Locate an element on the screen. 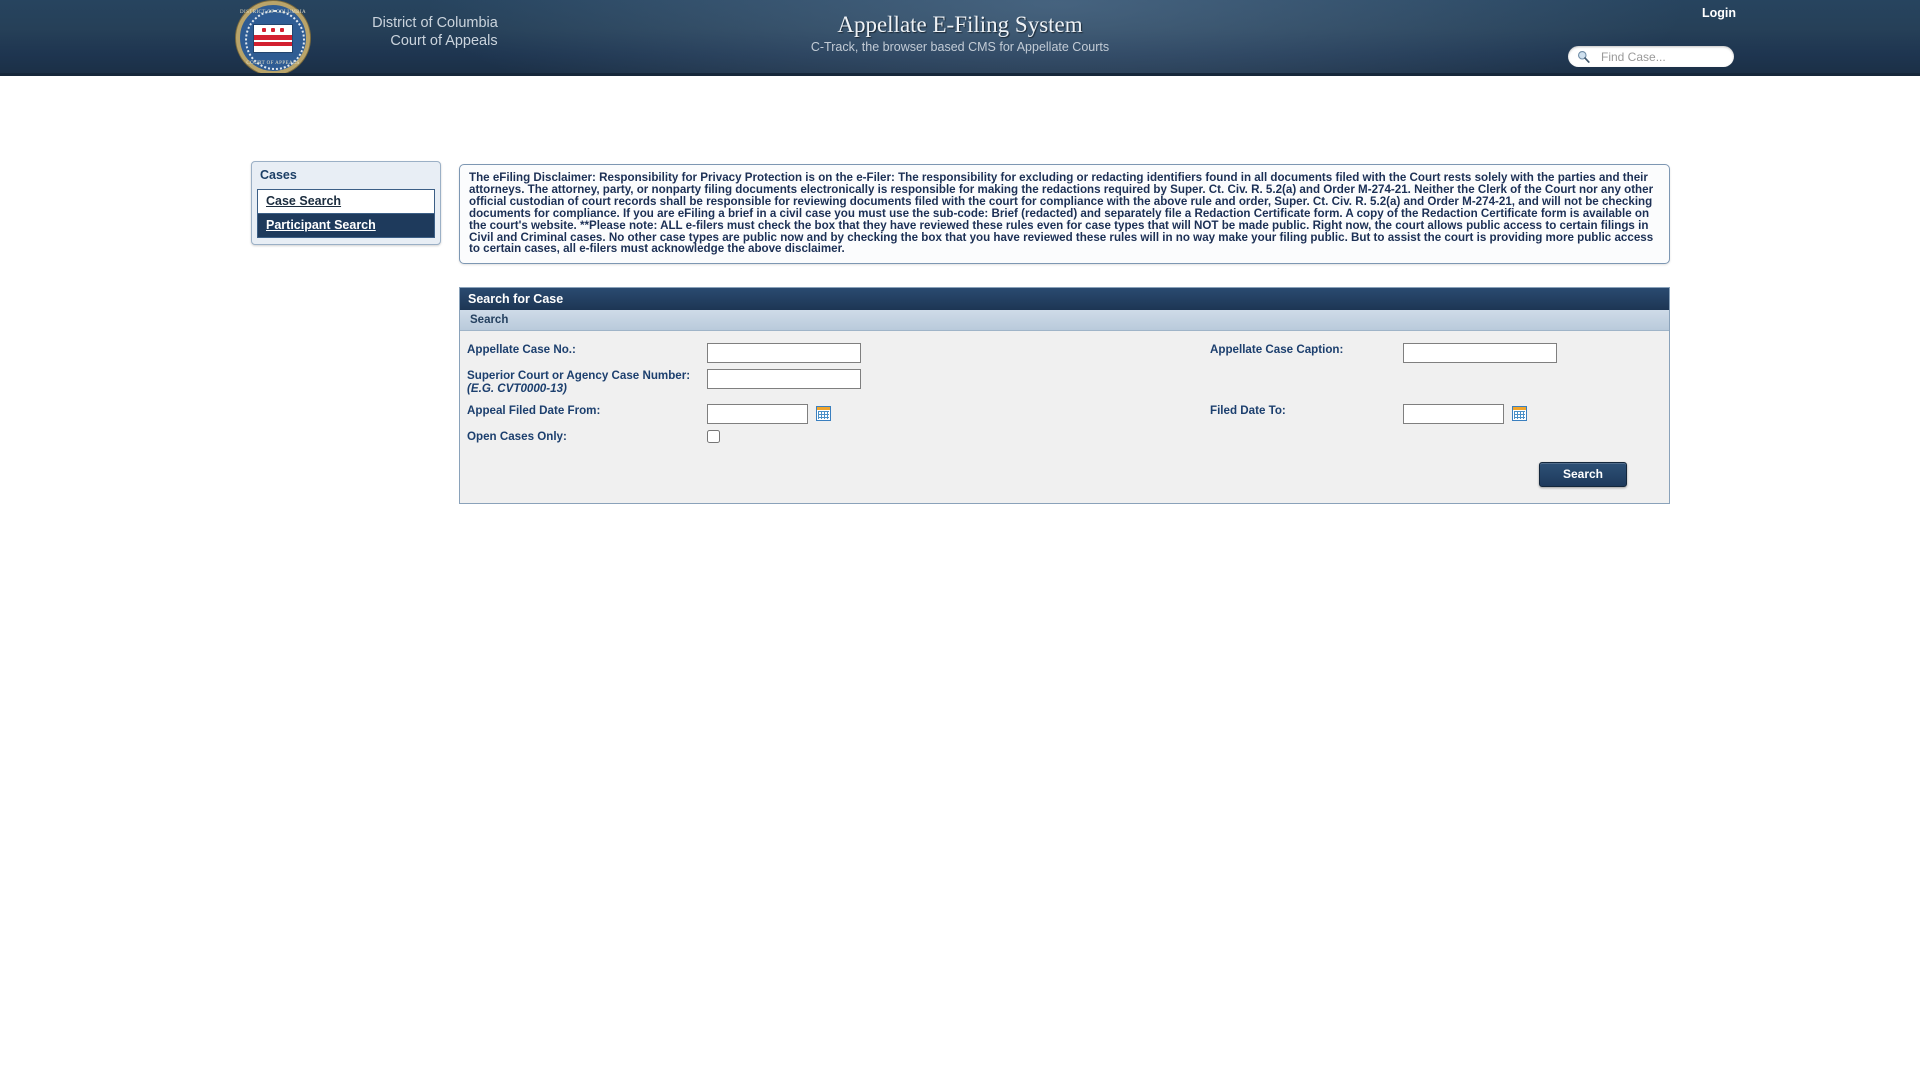 This screenshot has height=1080, width=1920. find-case-input is located at coordinates (1665, 56).